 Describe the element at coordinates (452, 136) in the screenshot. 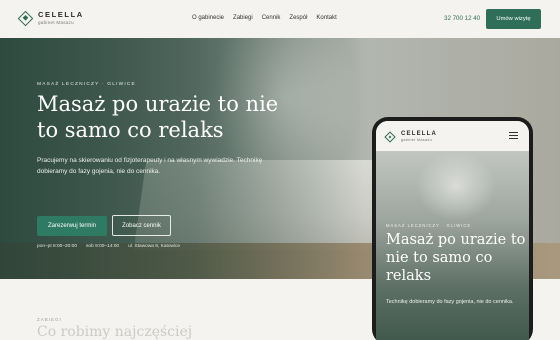

I see `mobile-header: CELELLA gabinet Masażu` at that location.